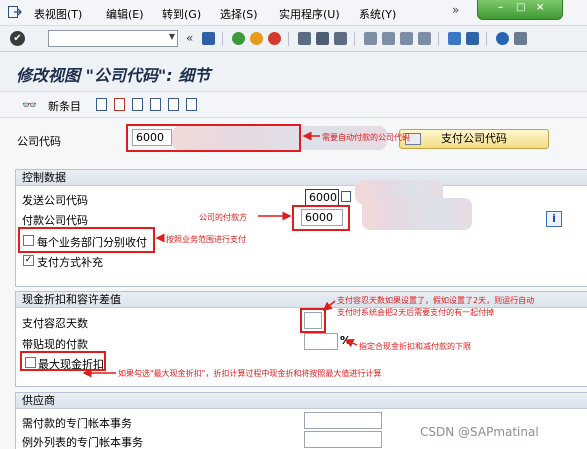 The width and height of the screenshot is (587, 449). Describe the element at coordinates (293, 39) in the screenshot. I see `standard-toolbar: ✔ ▼ «` at that location.